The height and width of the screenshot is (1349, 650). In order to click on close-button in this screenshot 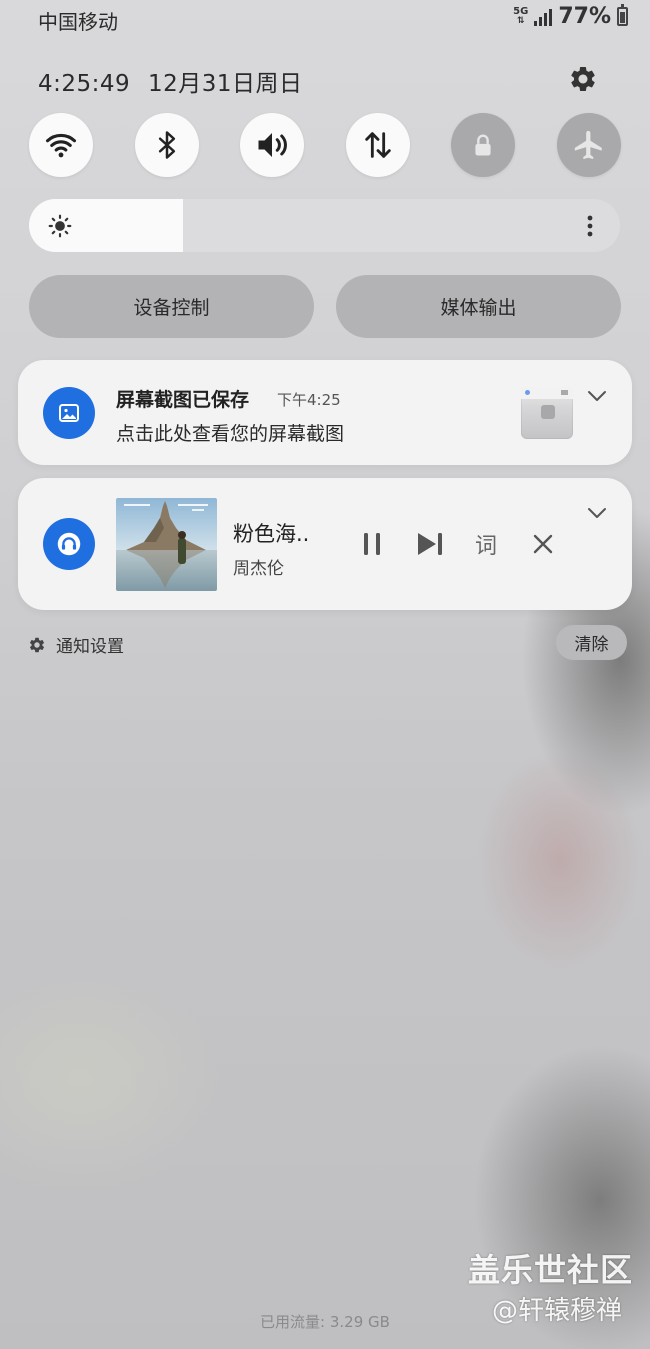, I will do `click(543, 544)`.